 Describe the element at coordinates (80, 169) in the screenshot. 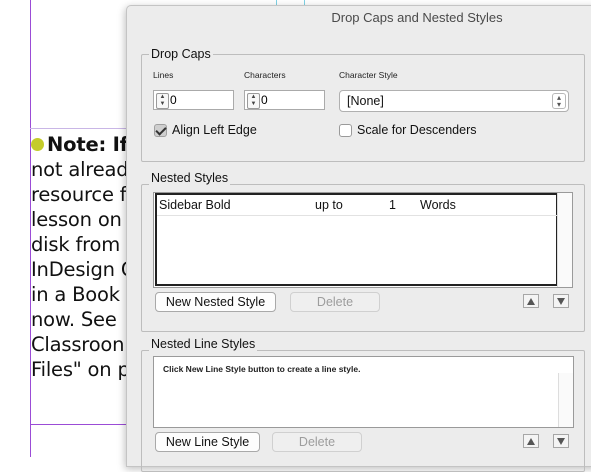

I see `document-line: not alread` at that location.